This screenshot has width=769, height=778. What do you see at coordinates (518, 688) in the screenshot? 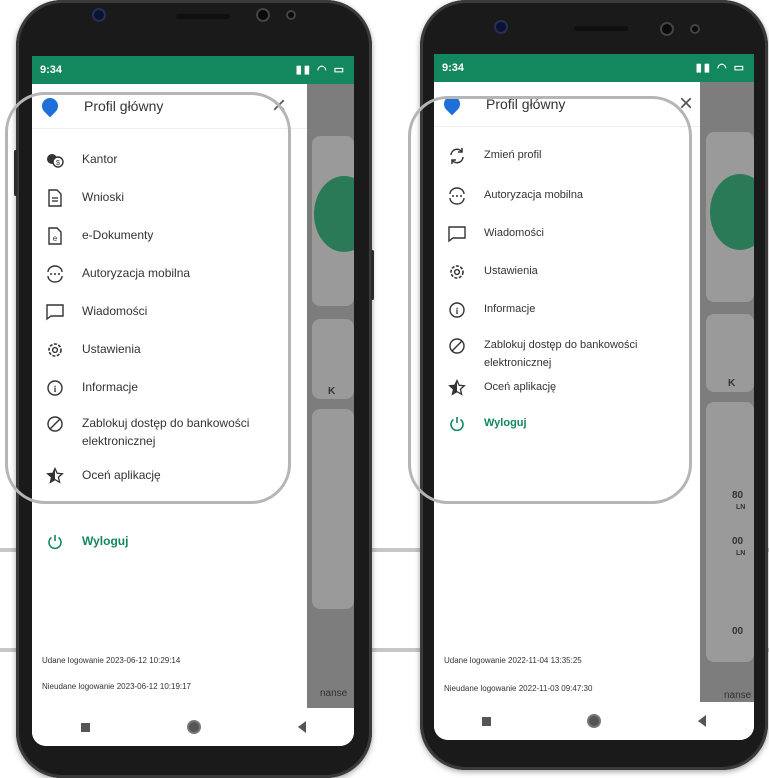
I see `login-failed-info: Nieudane logowanie 2022-11-03 09:47:30` at bounding box center [518, 688].